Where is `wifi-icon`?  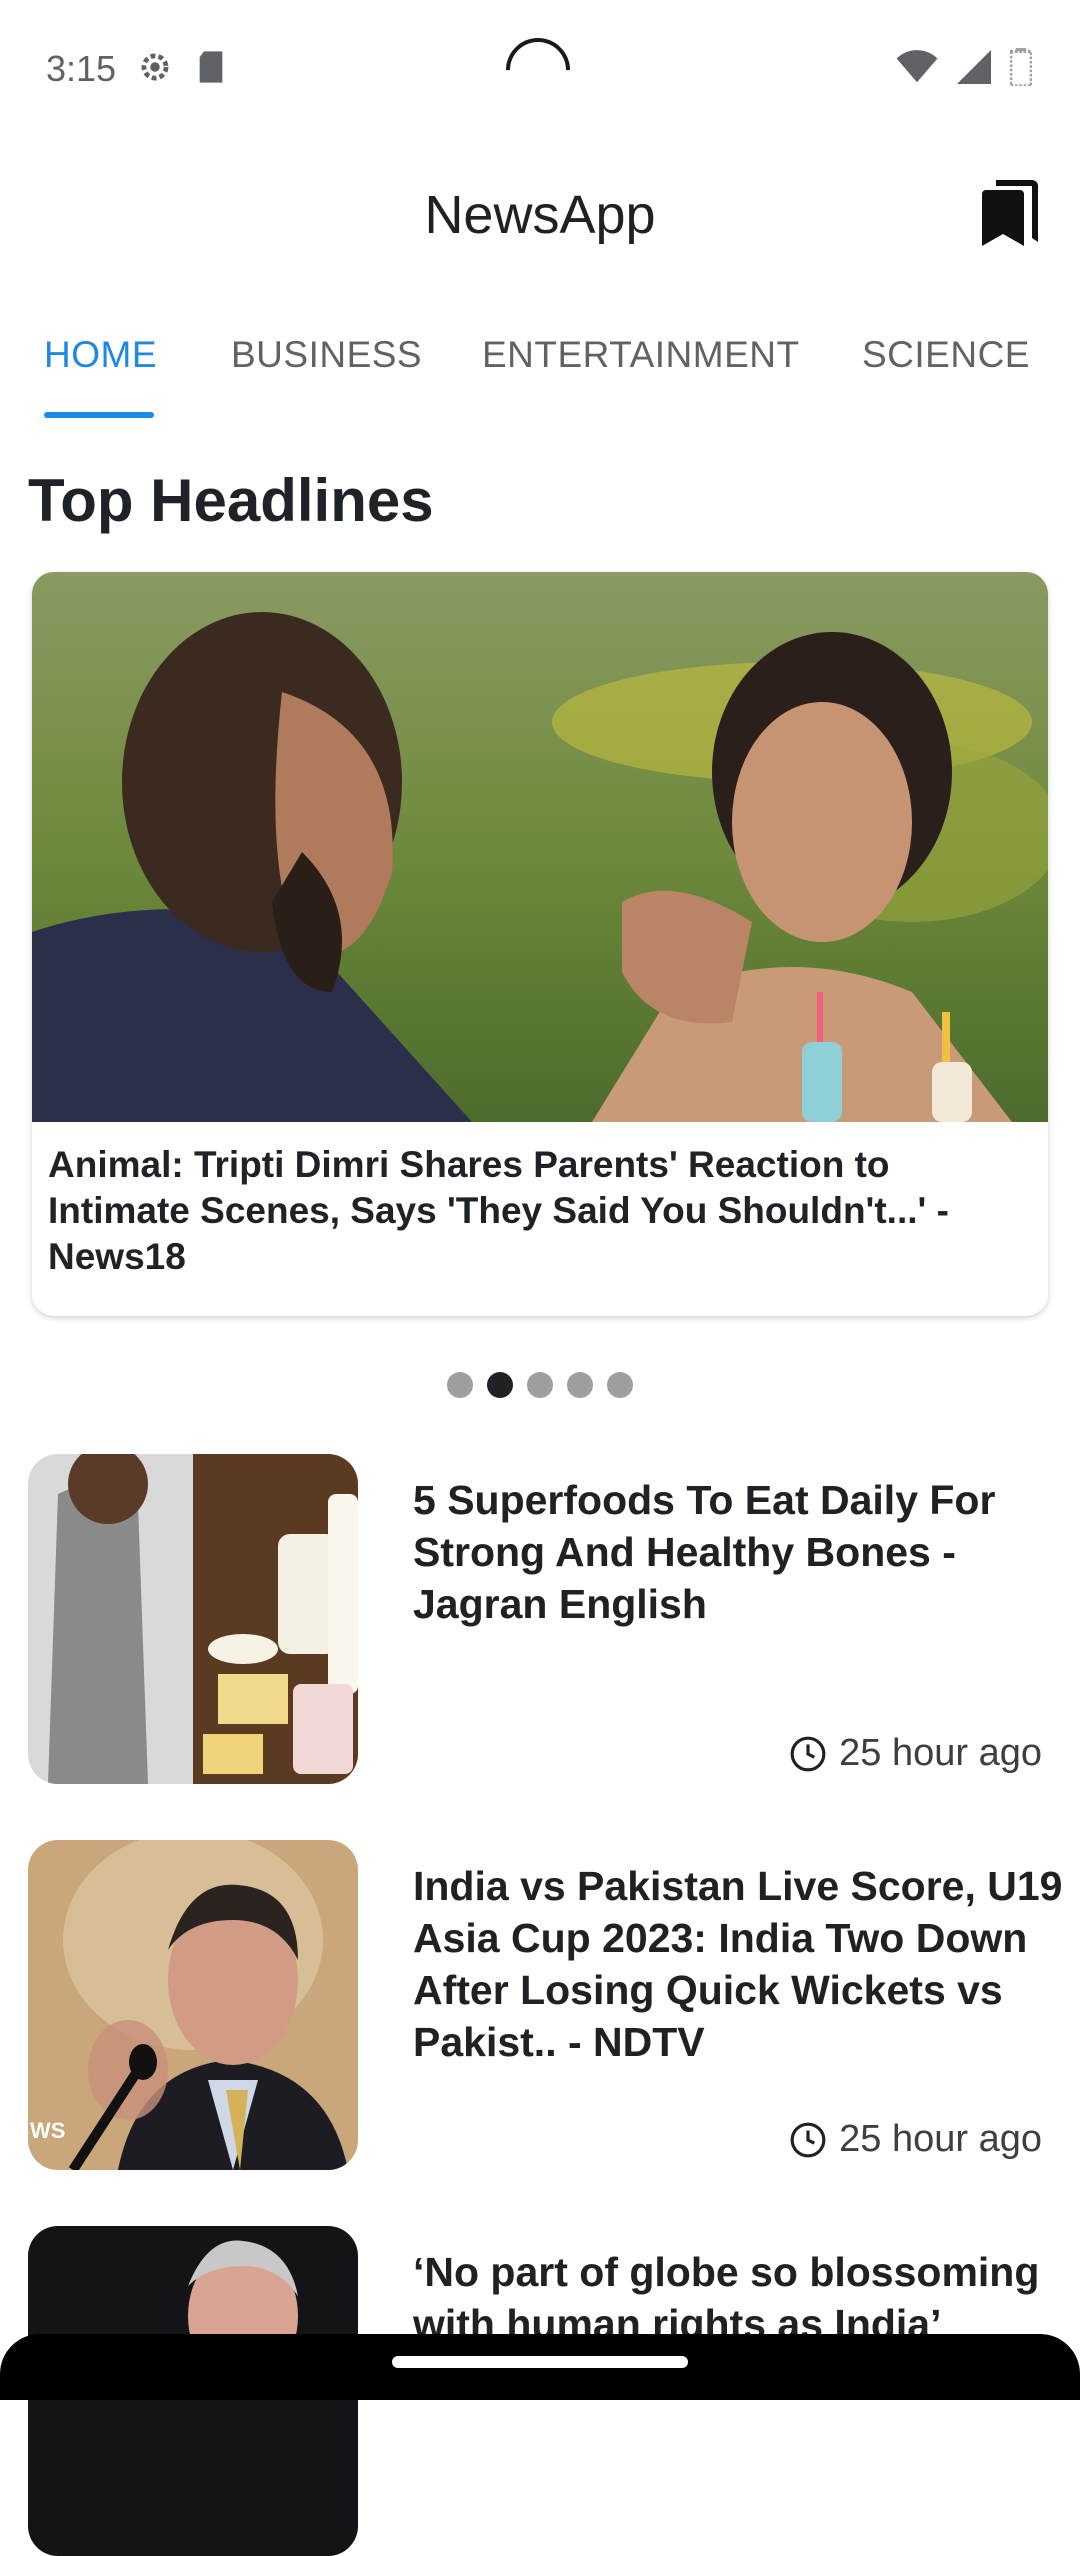
wifi-icon is located at coordinates (917, 66).